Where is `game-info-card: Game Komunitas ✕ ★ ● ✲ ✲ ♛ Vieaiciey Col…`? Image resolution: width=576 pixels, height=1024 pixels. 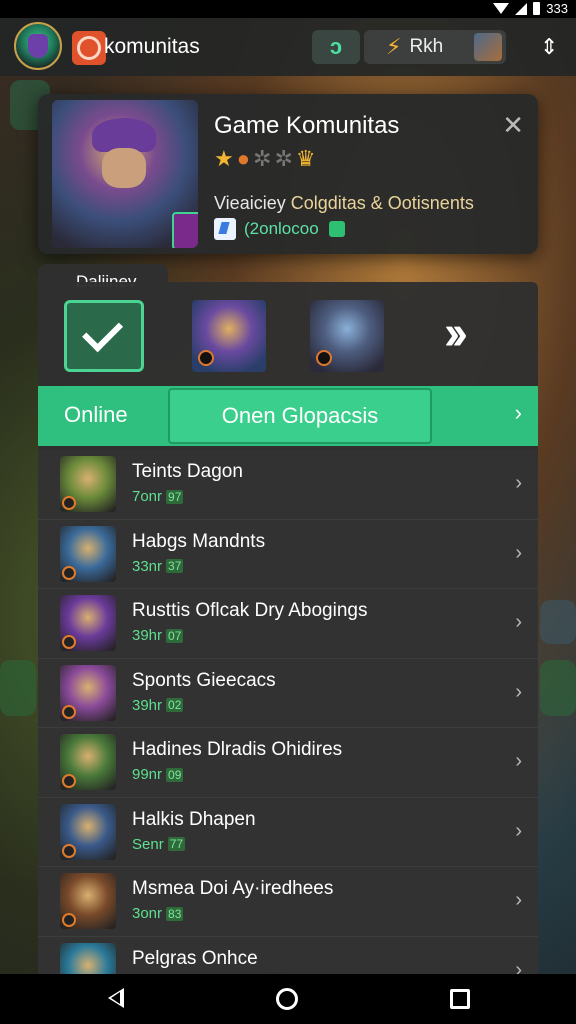
game-info-card: Game Komunitas ✕ ★ ● ✲ ✲ ♛ Vieaiciey Col… is located at coordinates (288, 174).